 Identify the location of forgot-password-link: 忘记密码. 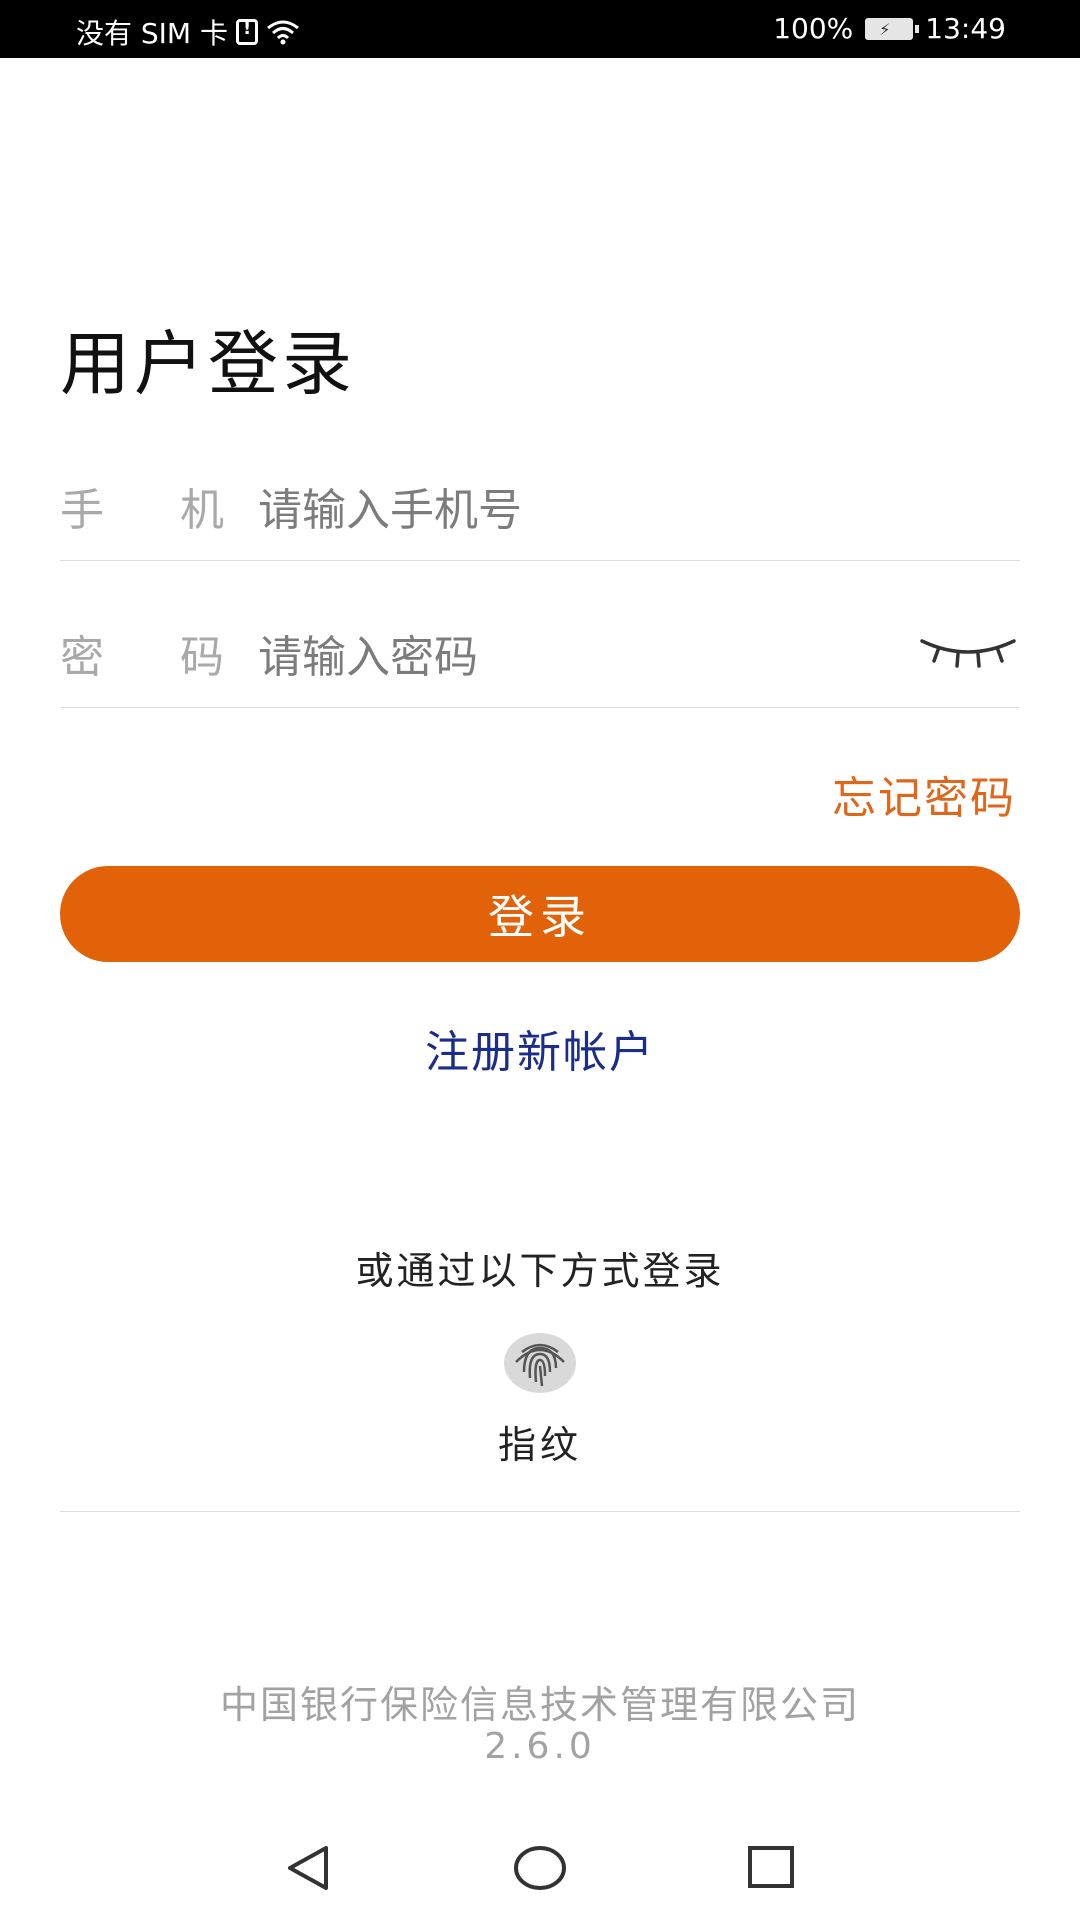
(924, 794).